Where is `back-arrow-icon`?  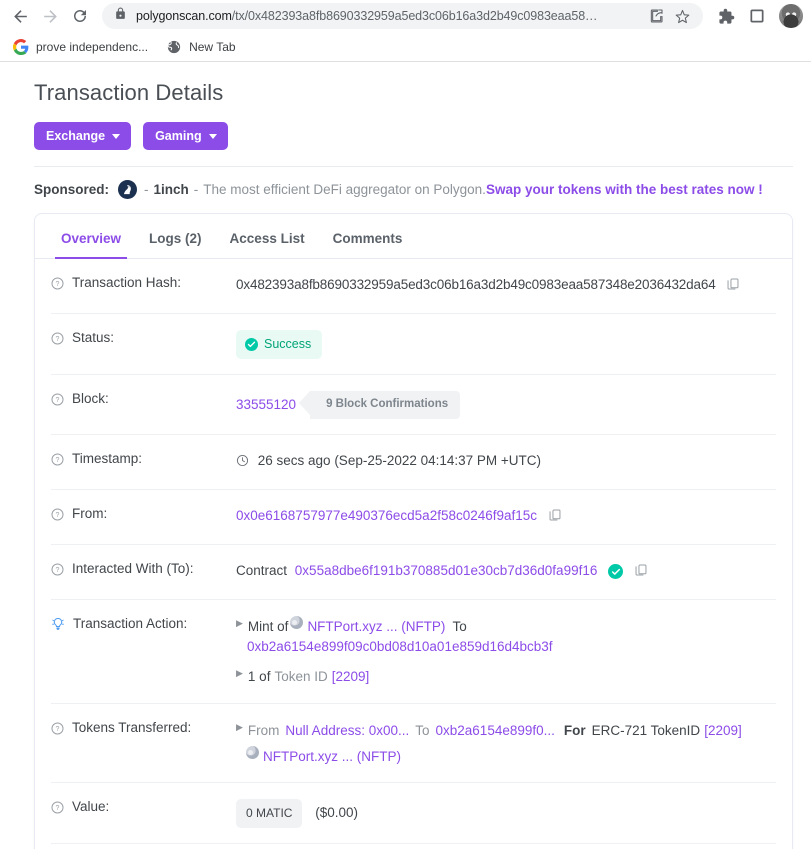 back-arrow-icon is located at coordinates (20, 16).